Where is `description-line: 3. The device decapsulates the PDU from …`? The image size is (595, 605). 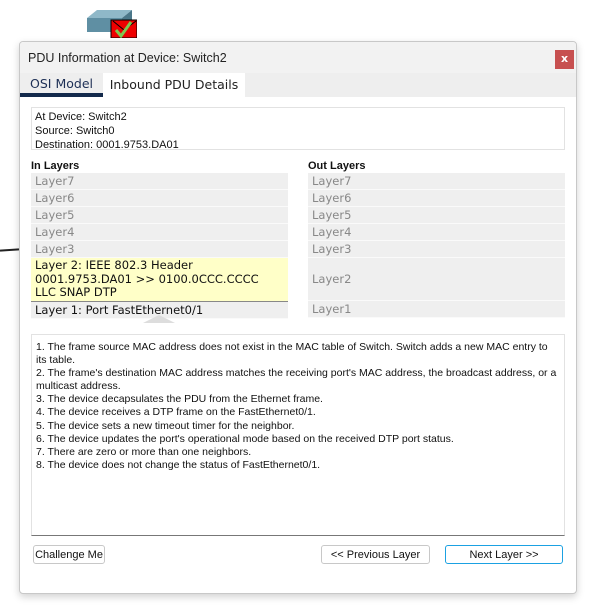
description-line: 3. The device decapsulates the PDU from … is located at coordinates (179, 399).